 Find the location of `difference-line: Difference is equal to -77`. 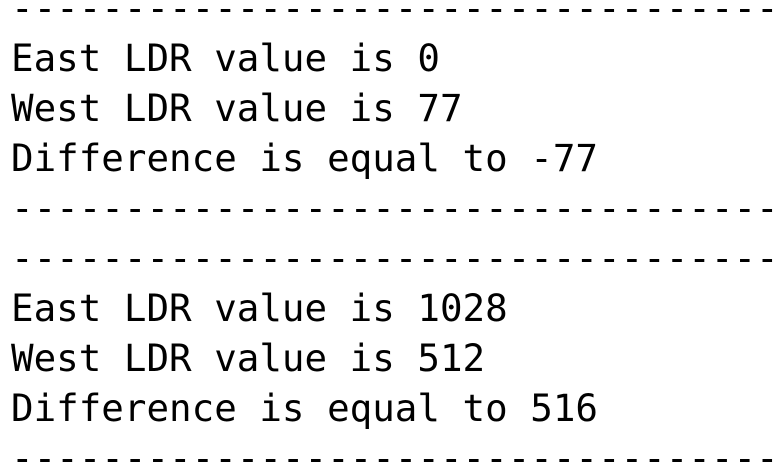

difference-line: Difference is equal to -77 is located at coordinates (304, 158).